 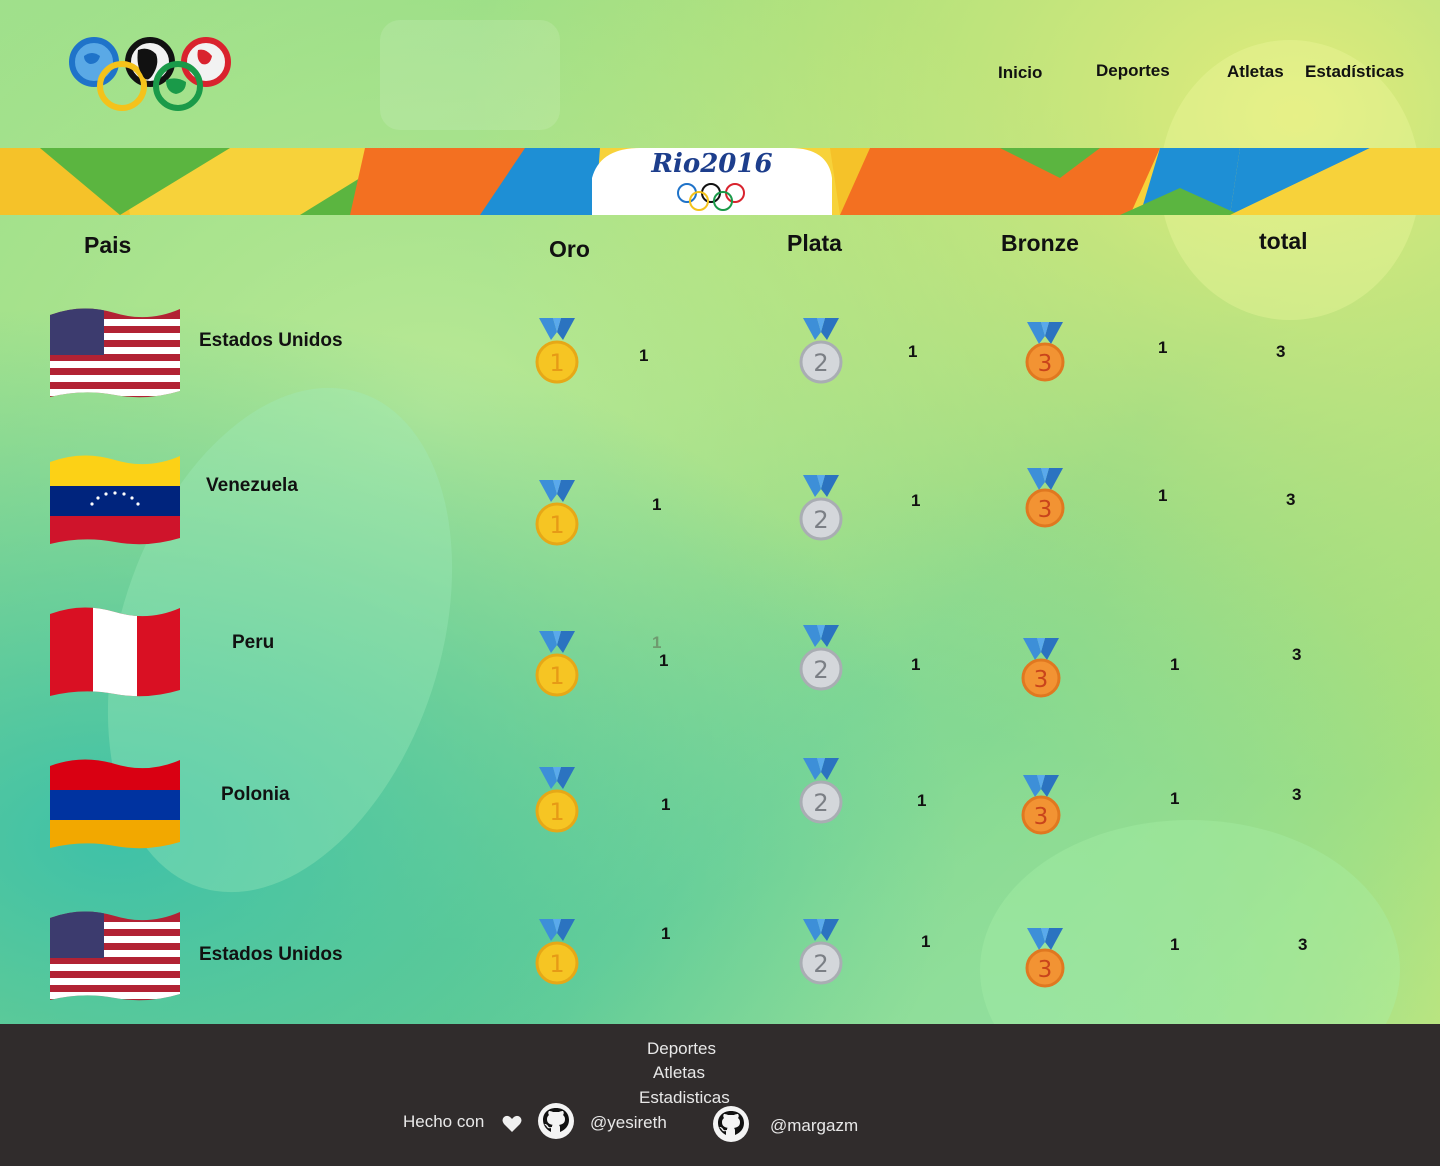 I want to click on country-name: Peru, so click(x=253, y=642).